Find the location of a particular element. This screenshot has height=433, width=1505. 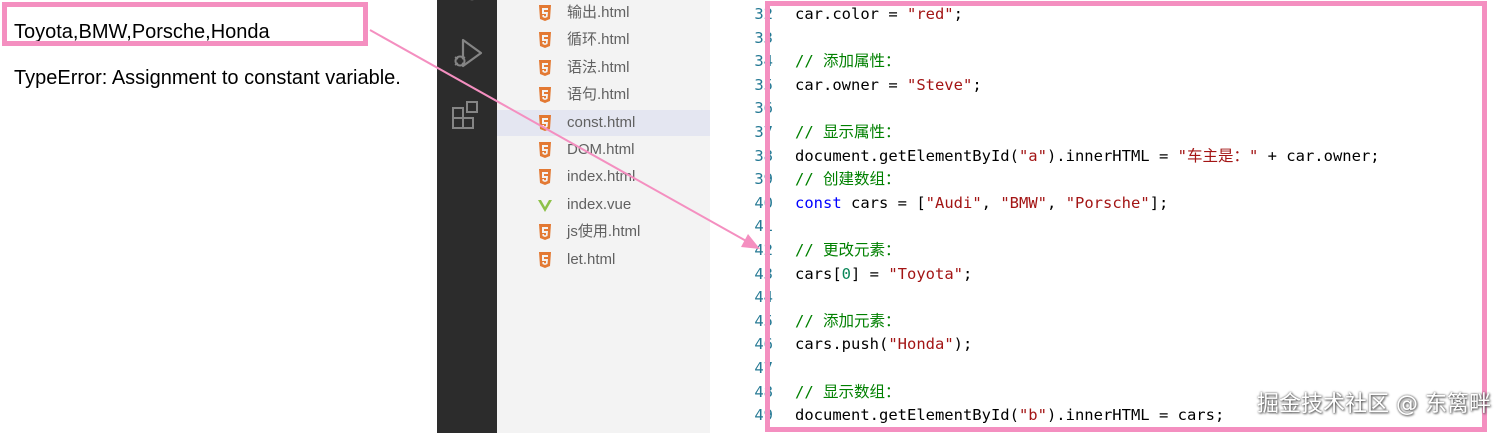

explorer-file-name: const.html is located at coordinates (601, 122).